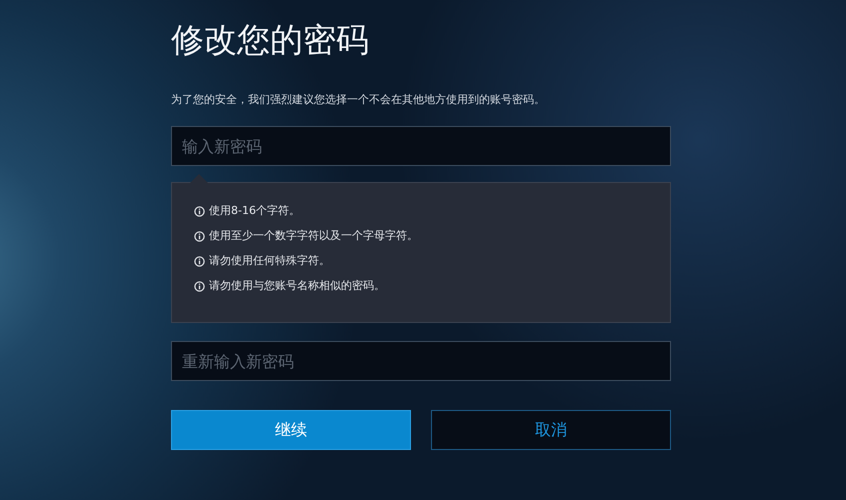 The width and height of the screenshot is (846, 500). What do you see at coordinates (421, 146) in the screenshot?
I see `new-password-field: 输入新密码` at bounding box center [421, 146].